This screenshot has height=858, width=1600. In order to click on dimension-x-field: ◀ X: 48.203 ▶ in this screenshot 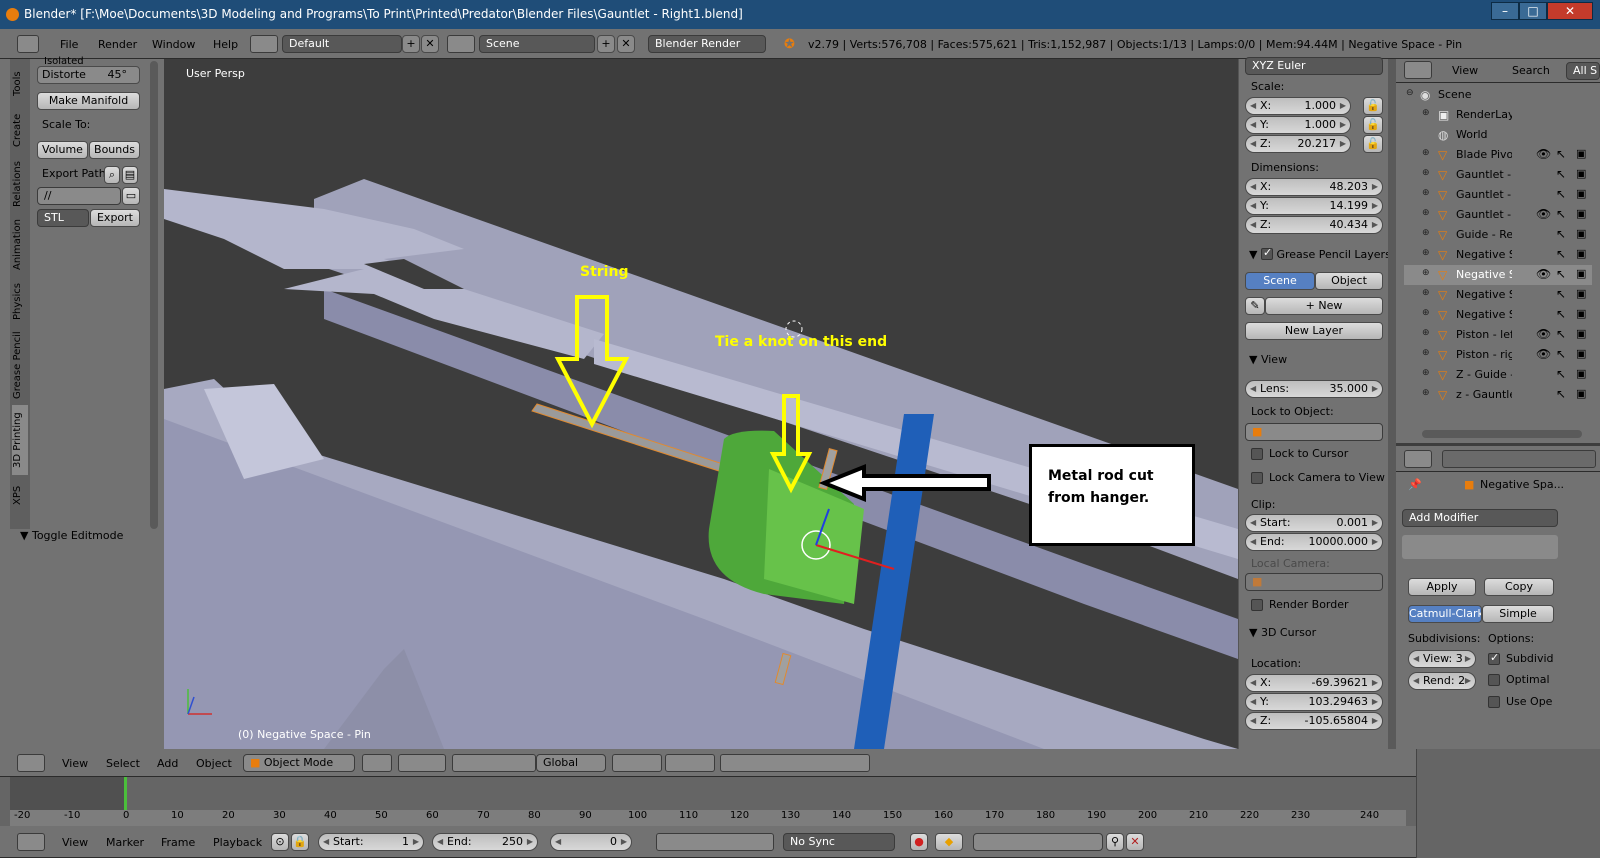, I will do `click(1314, 187)`.